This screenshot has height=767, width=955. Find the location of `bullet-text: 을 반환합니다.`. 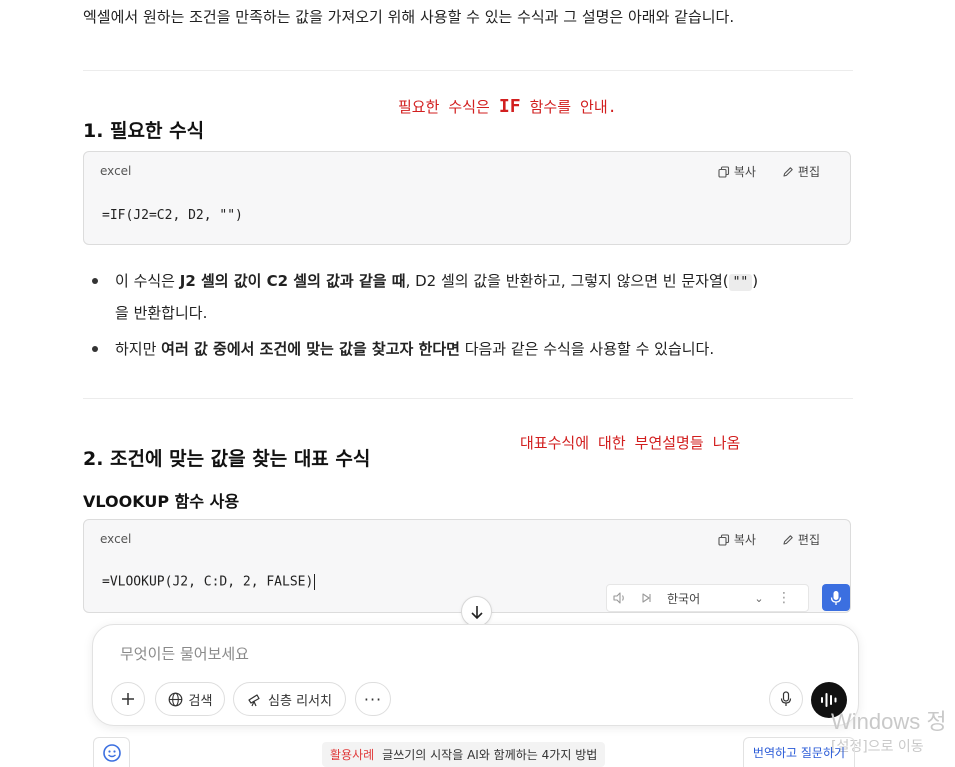

bullet-text: 을 반환합니다. is located at coordinates (161, 313).